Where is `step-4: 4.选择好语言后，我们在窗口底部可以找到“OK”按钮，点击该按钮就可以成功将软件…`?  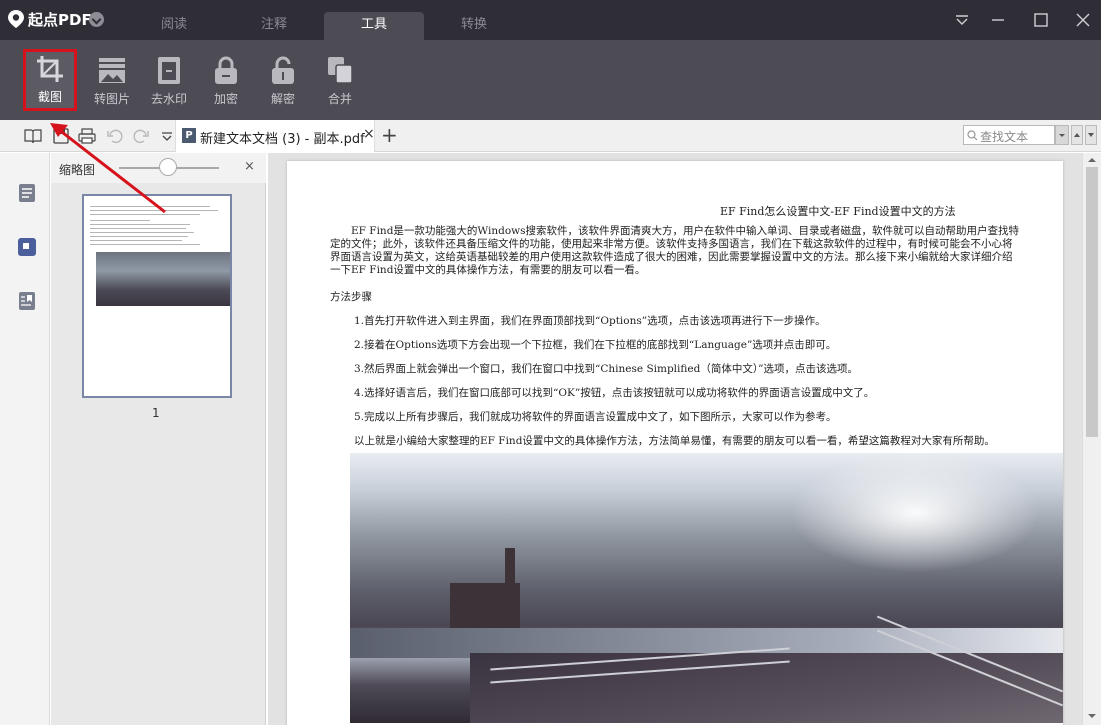
step-4: 4.选择好语言后，我们在窗口底部可以找到“OK”按钮，点击该按钮就可以成功将软件… is located at coordinates (614, 393).